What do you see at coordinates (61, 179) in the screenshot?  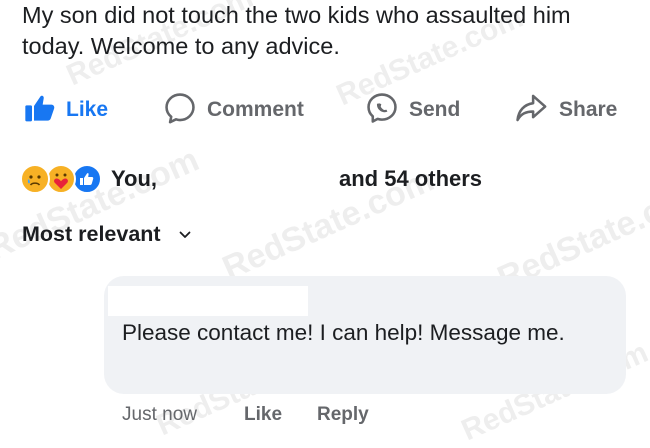 I see `care-reaction-icon` at bounding box center [61, 179].